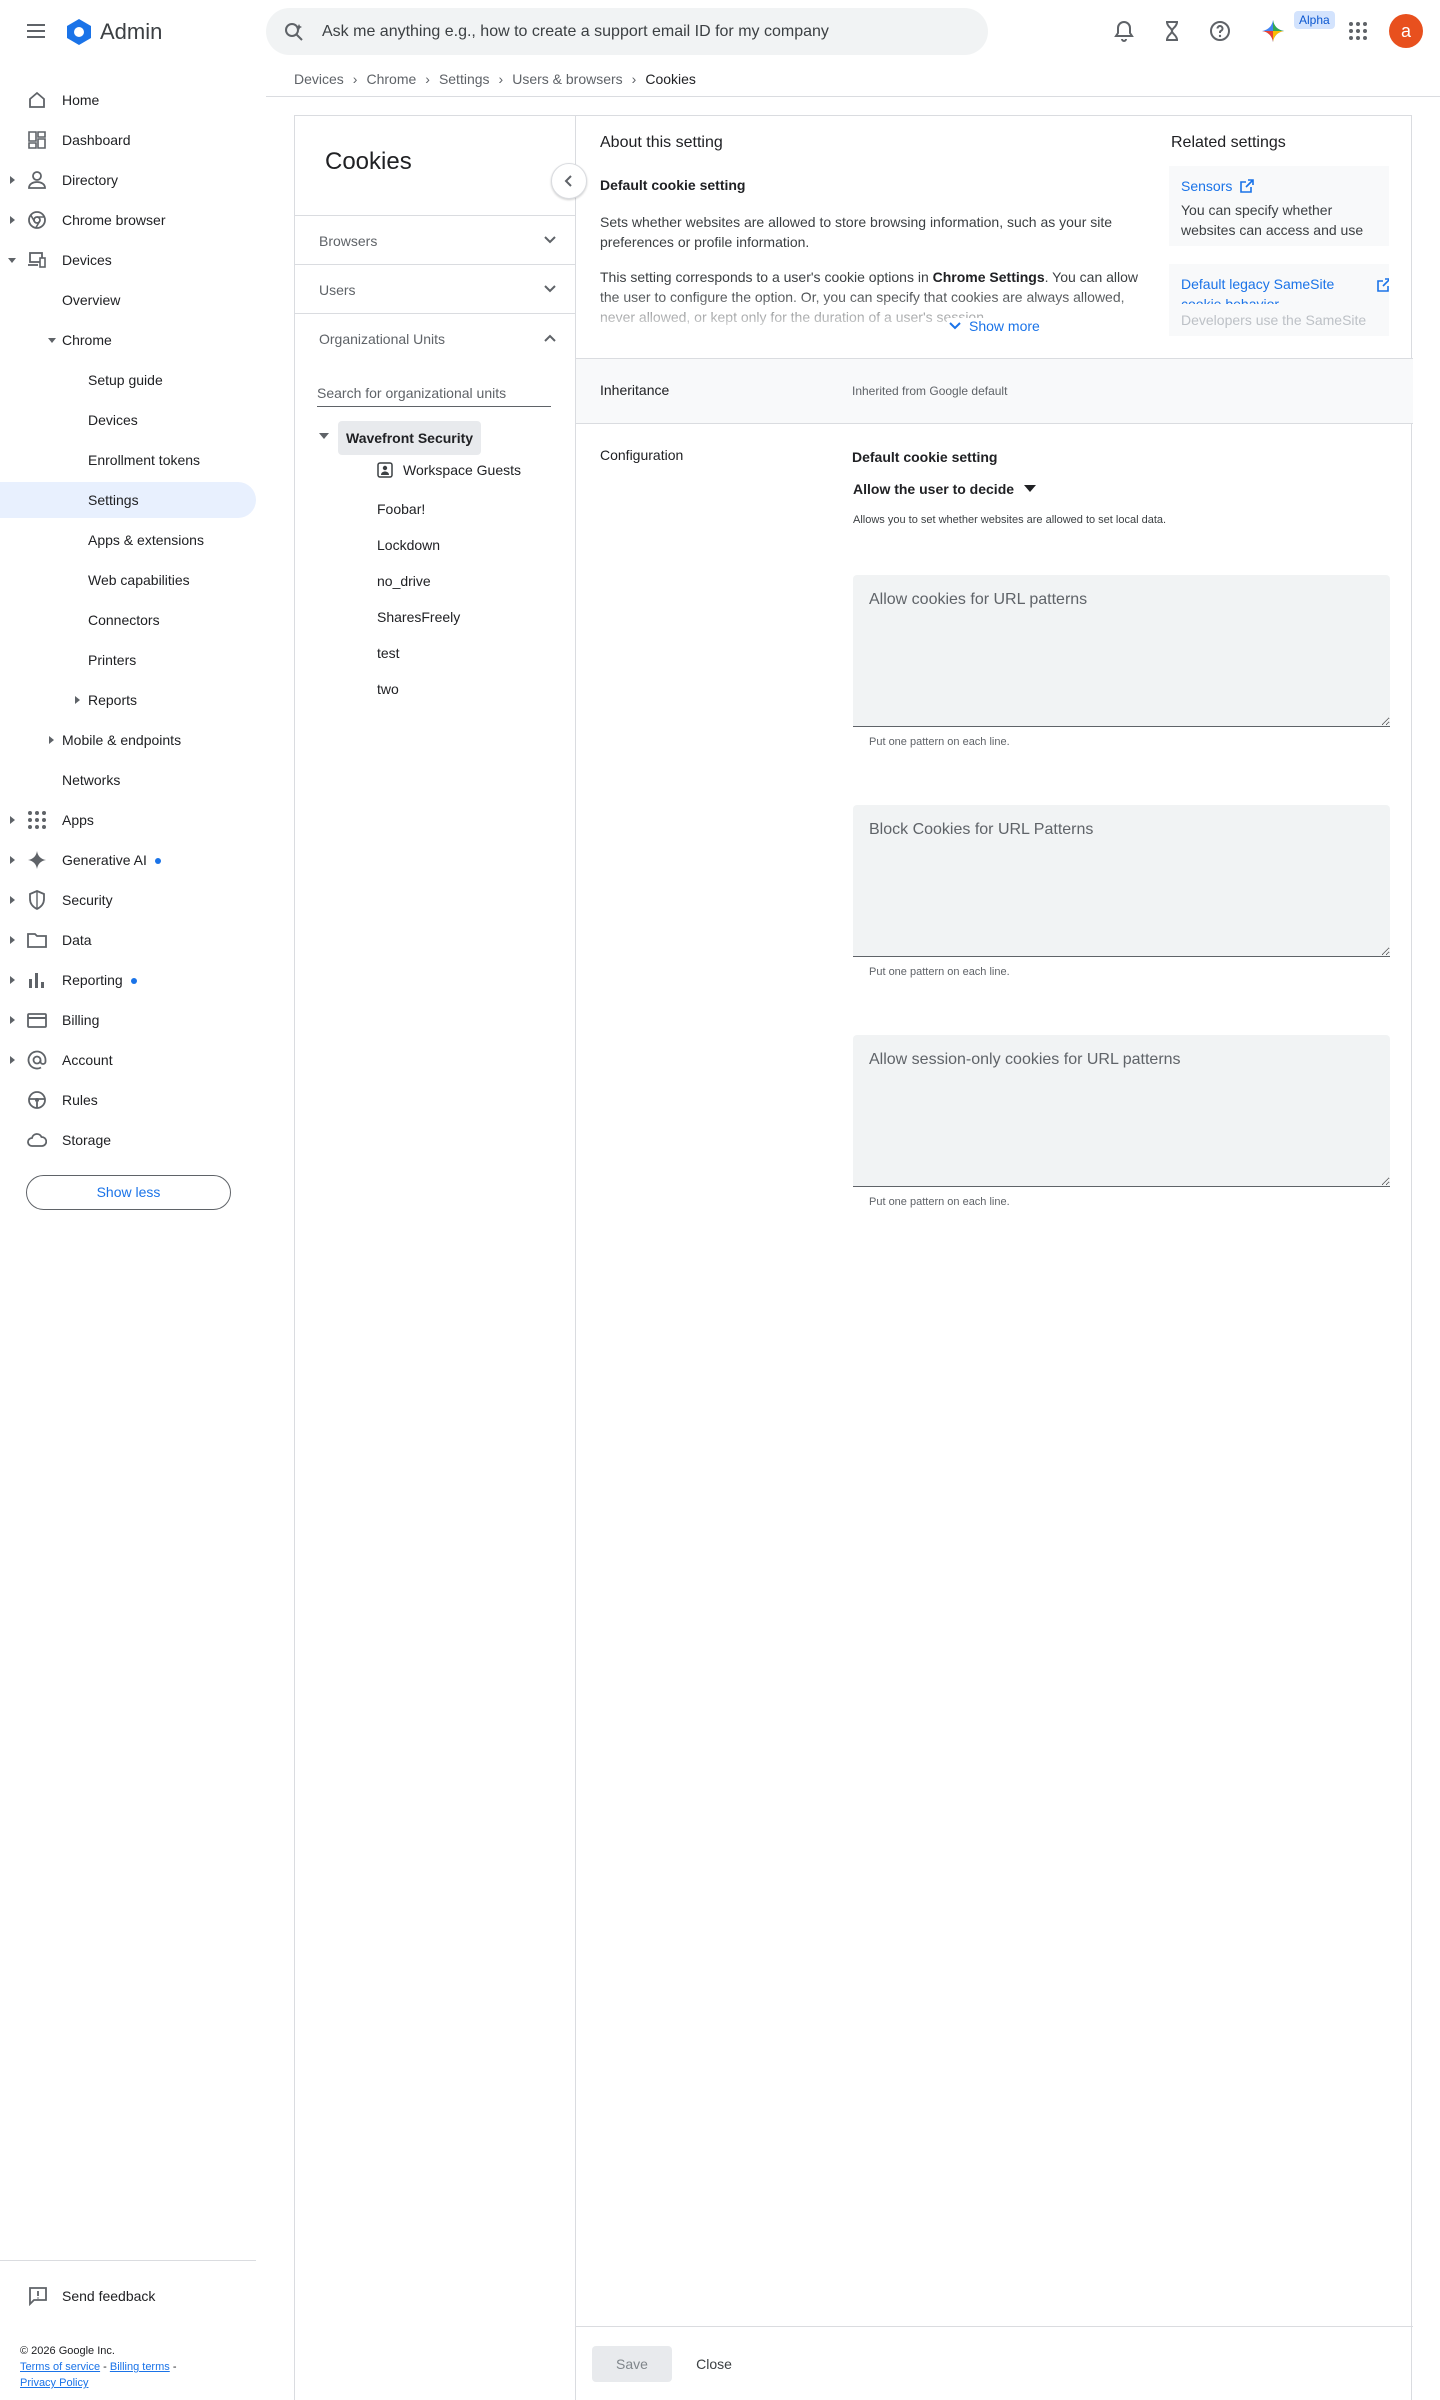  I want to click on sidebar-item-home: Home, so click(128, 100).